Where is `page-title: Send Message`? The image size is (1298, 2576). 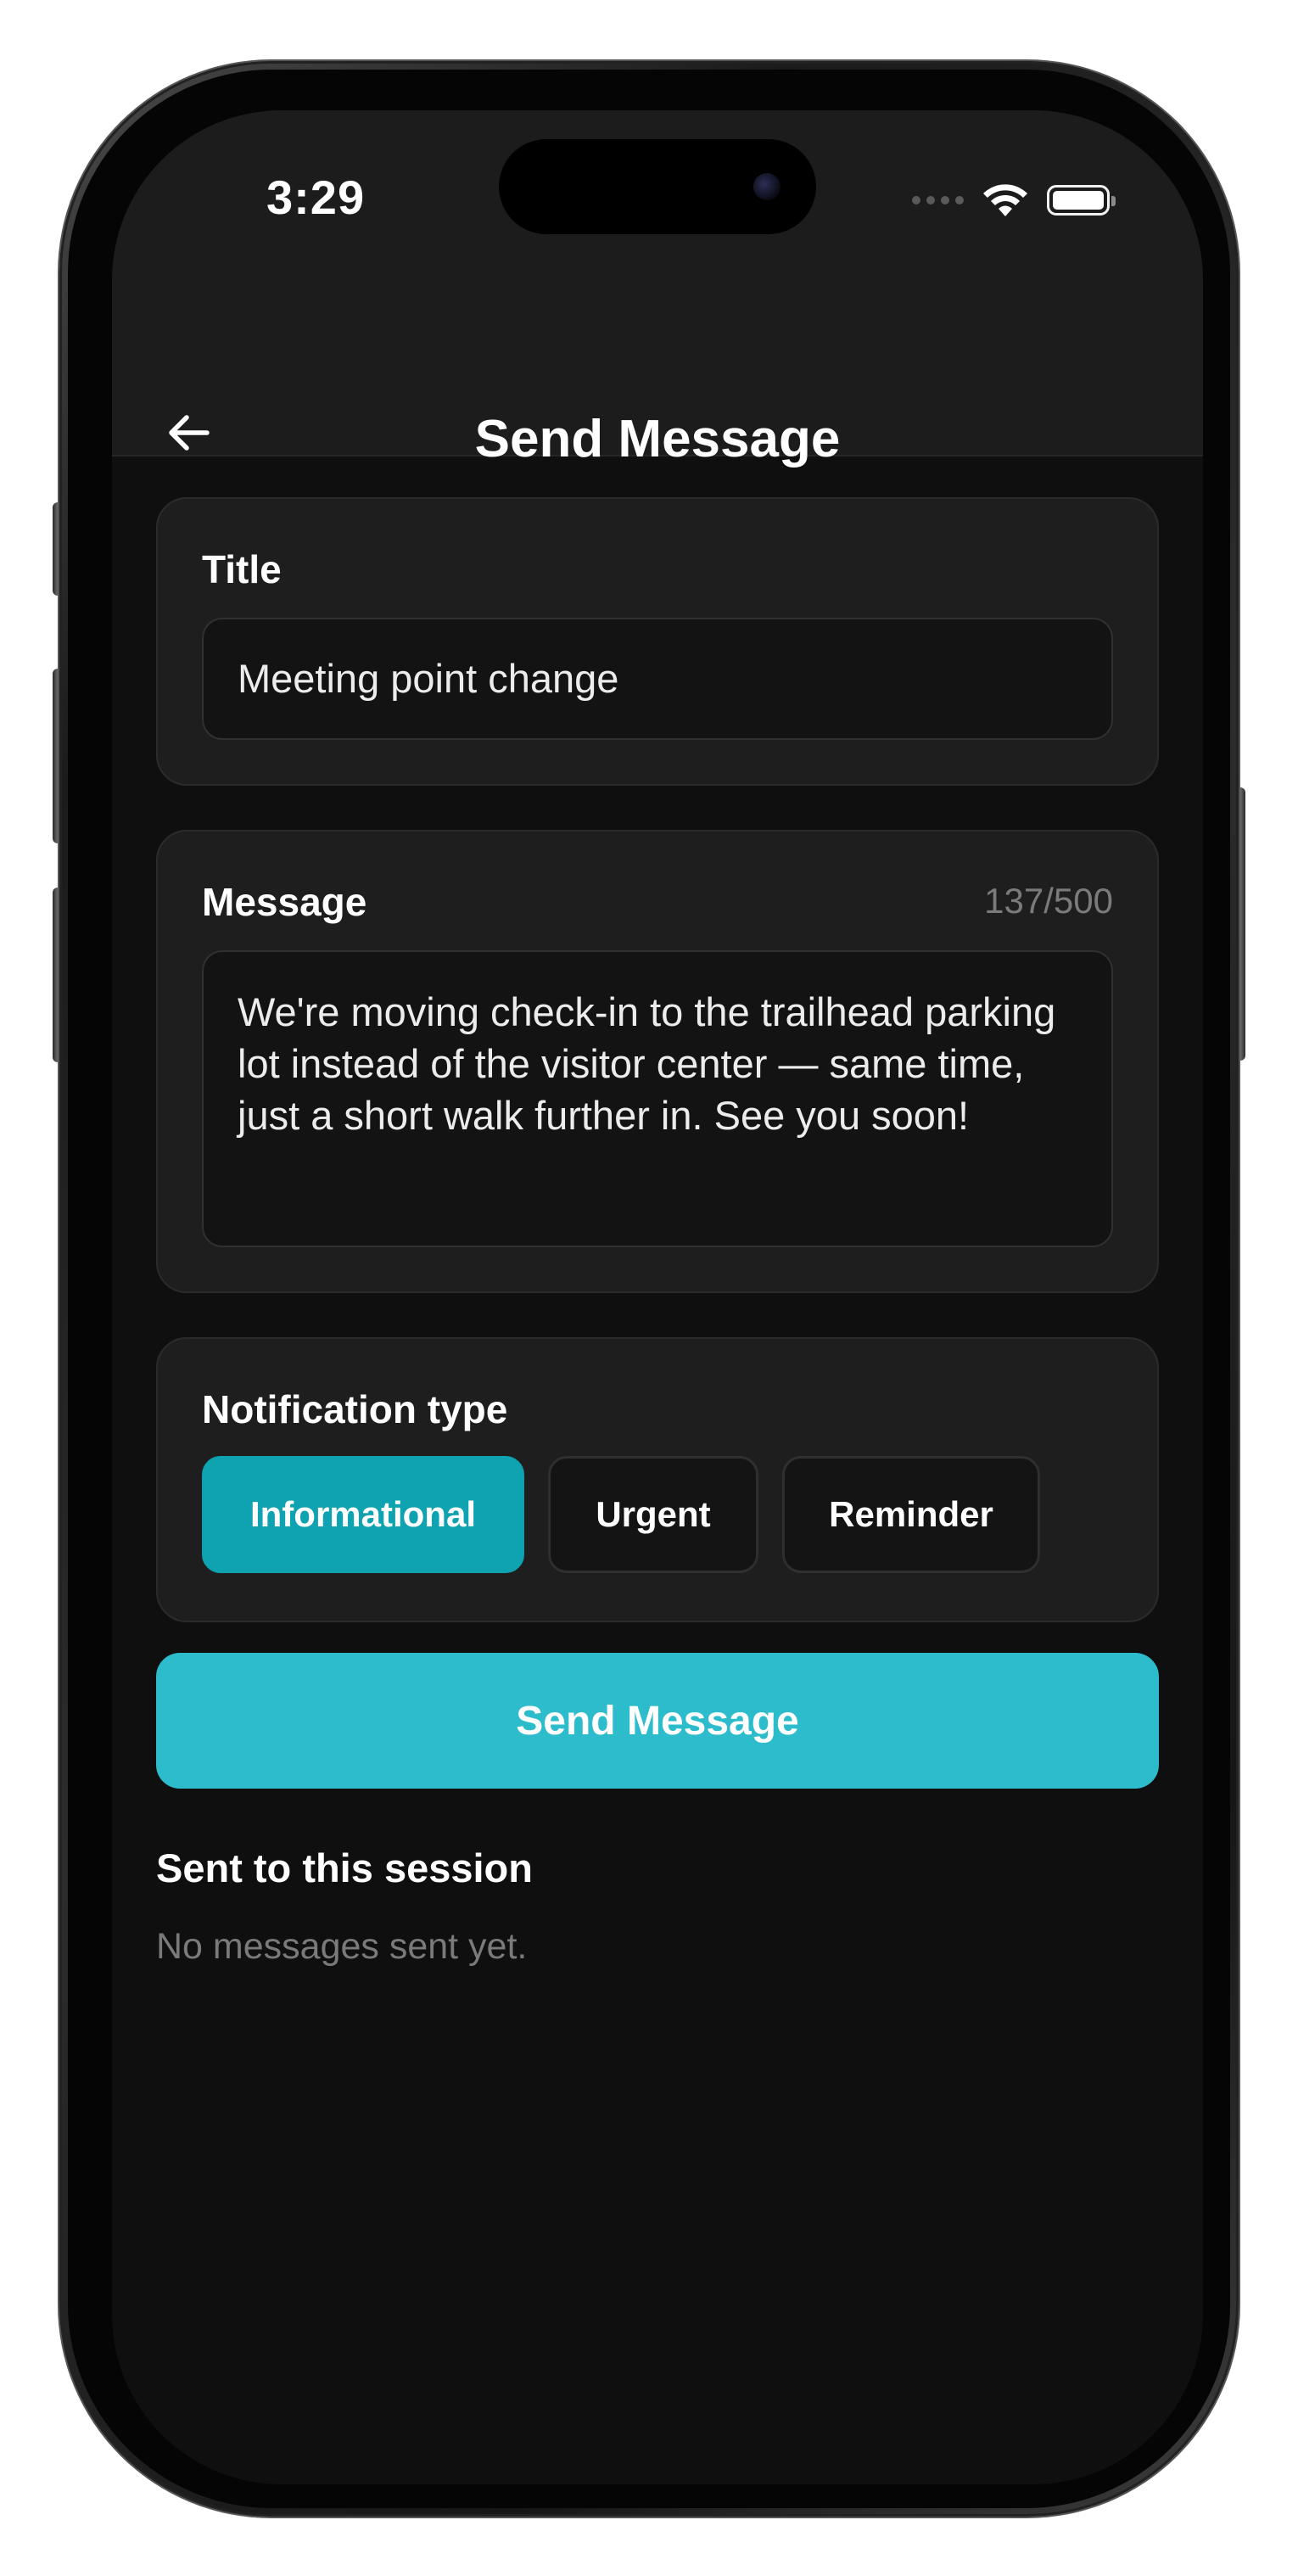
page-title: Send Message is located at coordinates (657, 439).